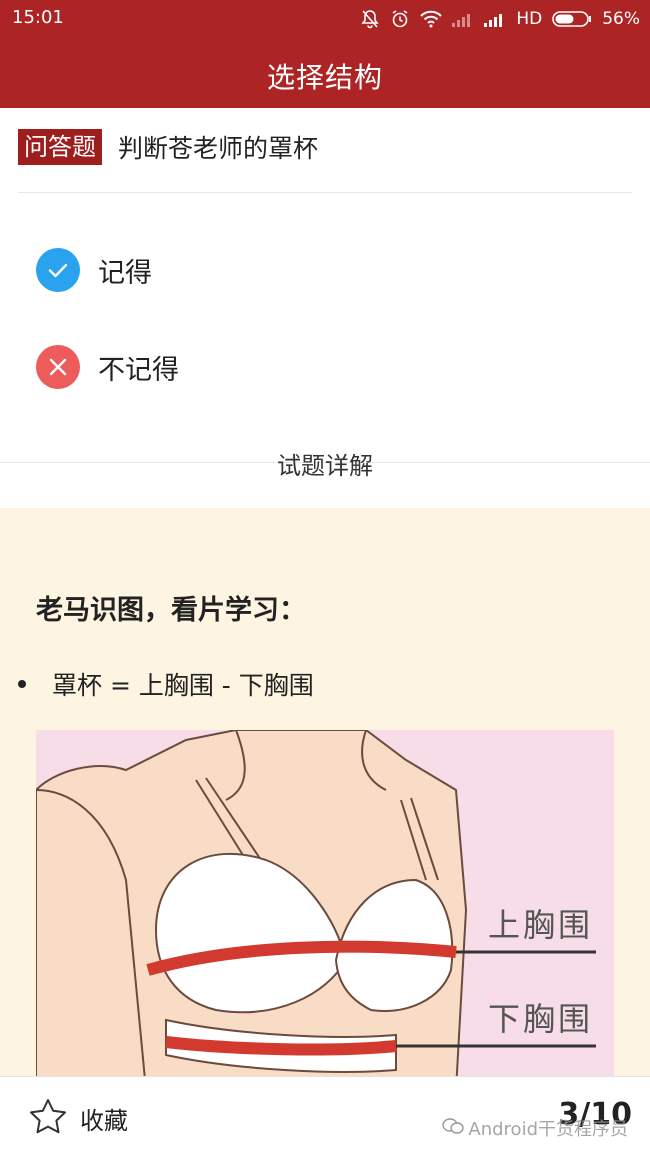  Describe the element at coordinates (541, 925) in the screenshot. I see `upper-bust-label: 上胸围` at that location.